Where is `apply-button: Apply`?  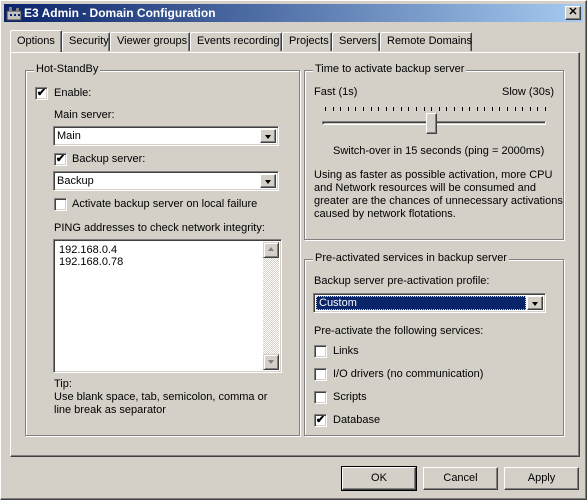 apply-button: Apply is located at coordinates (541, 478).